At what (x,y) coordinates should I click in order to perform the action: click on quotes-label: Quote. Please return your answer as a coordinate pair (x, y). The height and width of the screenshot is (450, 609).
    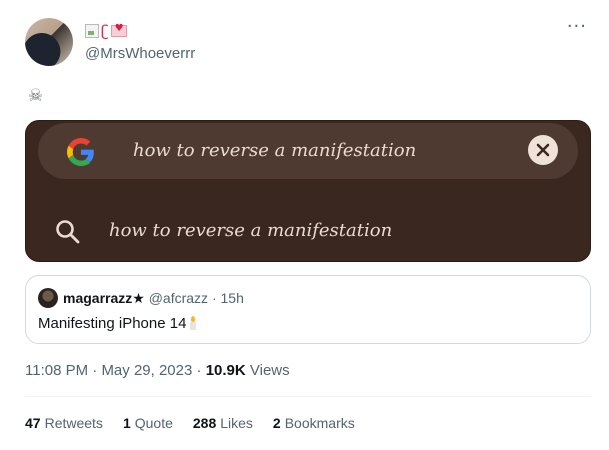
    Looking at the image, I should click on (153, 423).